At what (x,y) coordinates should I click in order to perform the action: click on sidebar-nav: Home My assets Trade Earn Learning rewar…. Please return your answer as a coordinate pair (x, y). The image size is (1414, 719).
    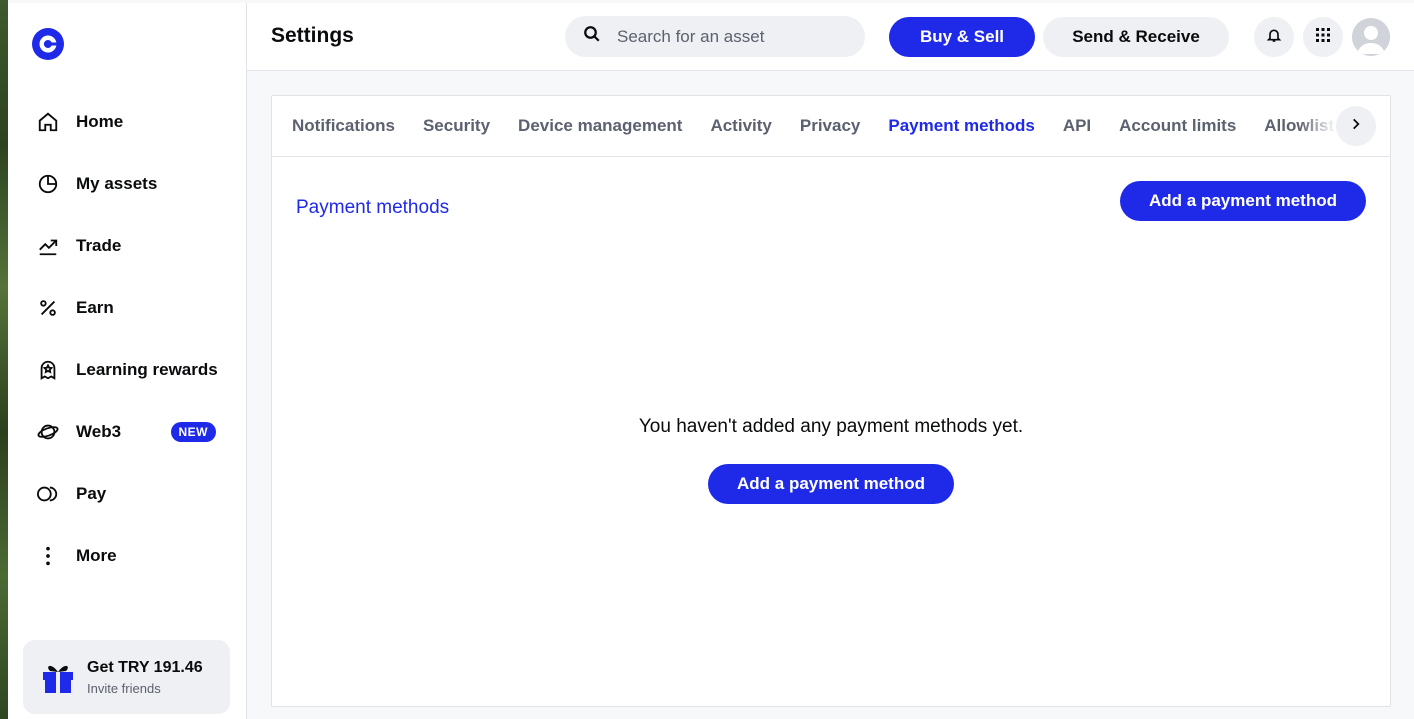
    Looking at the image, I should click on (127, 339).